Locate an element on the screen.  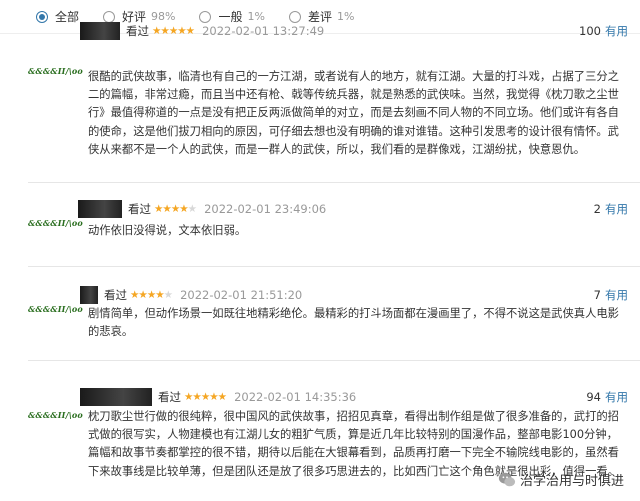
review-time: 2022-02-01 21:51:20 is located at coordinates (241, 295).